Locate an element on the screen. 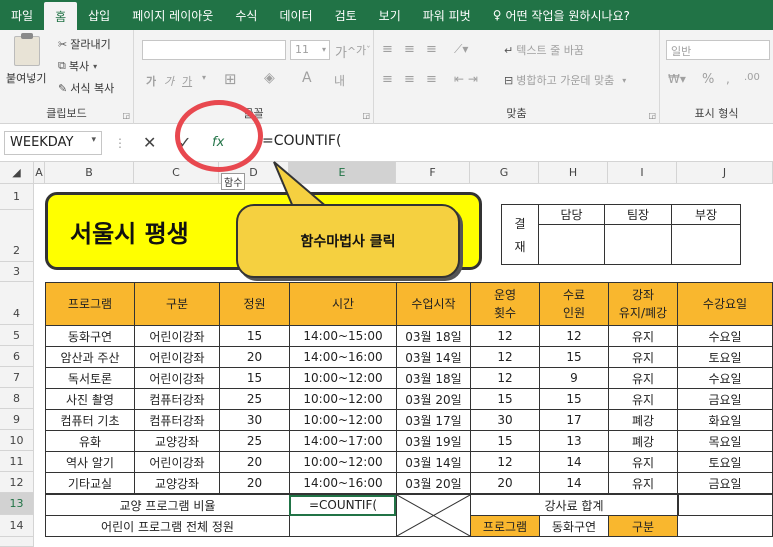 This screenshot has width=773, height=547. tab-home: 홈 is located at coordinates (61, 16).